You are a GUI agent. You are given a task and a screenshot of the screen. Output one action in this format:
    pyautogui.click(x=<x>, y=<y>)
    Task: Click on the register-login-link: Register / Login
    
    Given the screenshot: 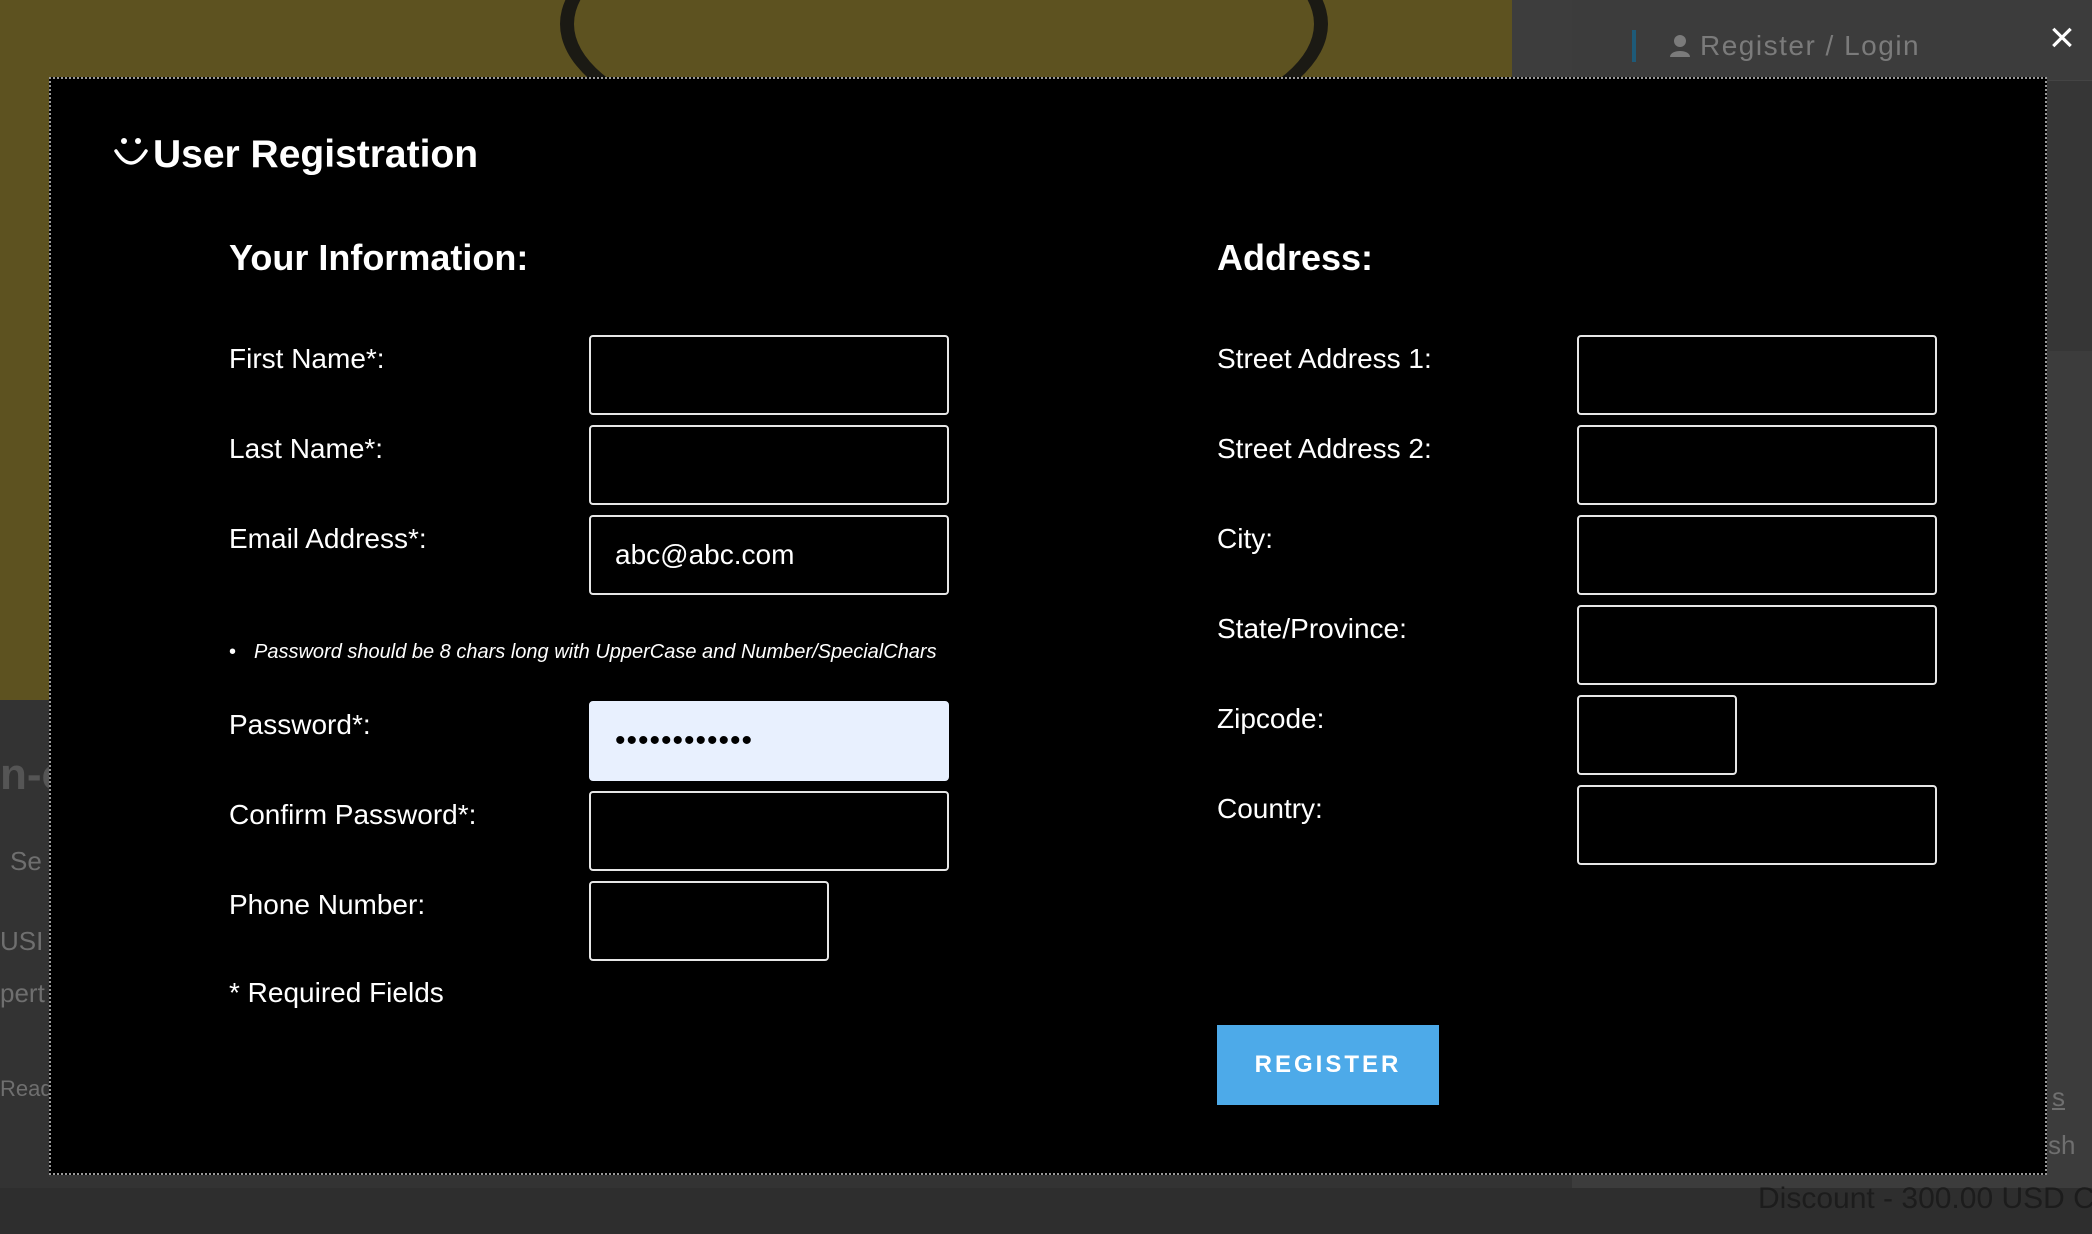 What is the action you would take?
    pyautogui.click(x=1776, y=46)
    